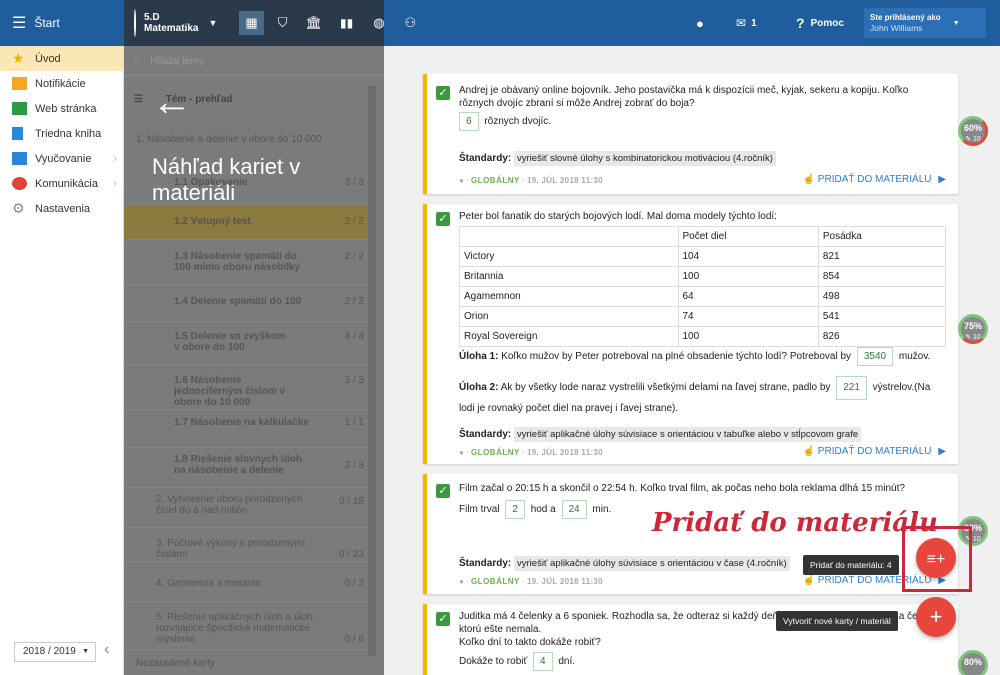 The width and height of the screenshot is (1000, 675). I want to click on chapter-label: 1.2 Vstupný test, so click(212, 221).